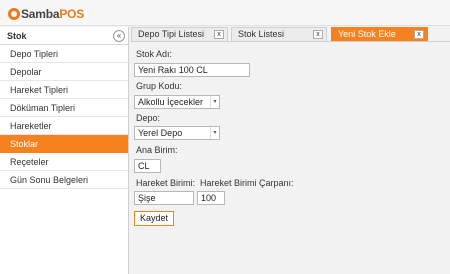 The height and width of the screenshot is (274, 450). Describe the element at coordinates (64, 162) in the screenshot. I see `sidebar-item-receteler: Reçeteler` at that location.